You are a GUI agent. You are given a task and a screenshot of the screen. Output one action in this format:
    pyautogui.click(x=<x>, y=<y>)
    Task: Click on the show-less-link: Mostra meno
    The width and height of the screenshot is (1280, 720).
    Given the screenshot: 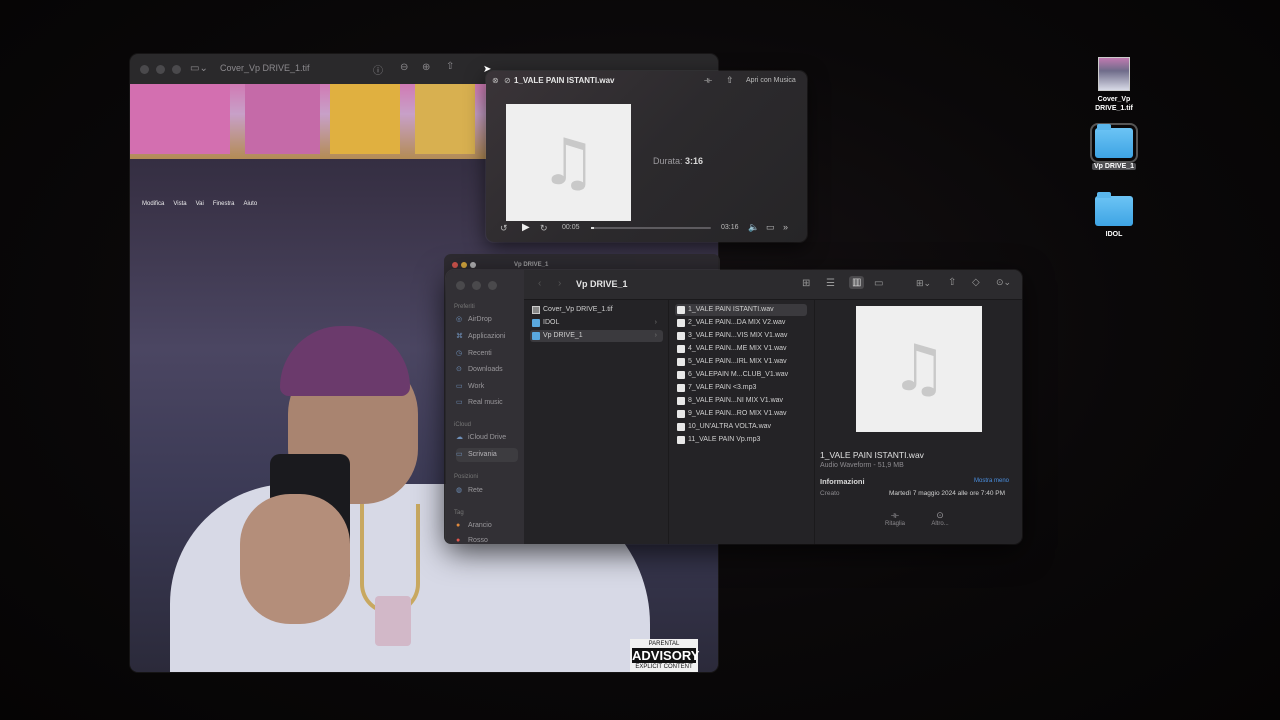 What is the action you would take?
    pyautogui.click(x=991, y=481)
    